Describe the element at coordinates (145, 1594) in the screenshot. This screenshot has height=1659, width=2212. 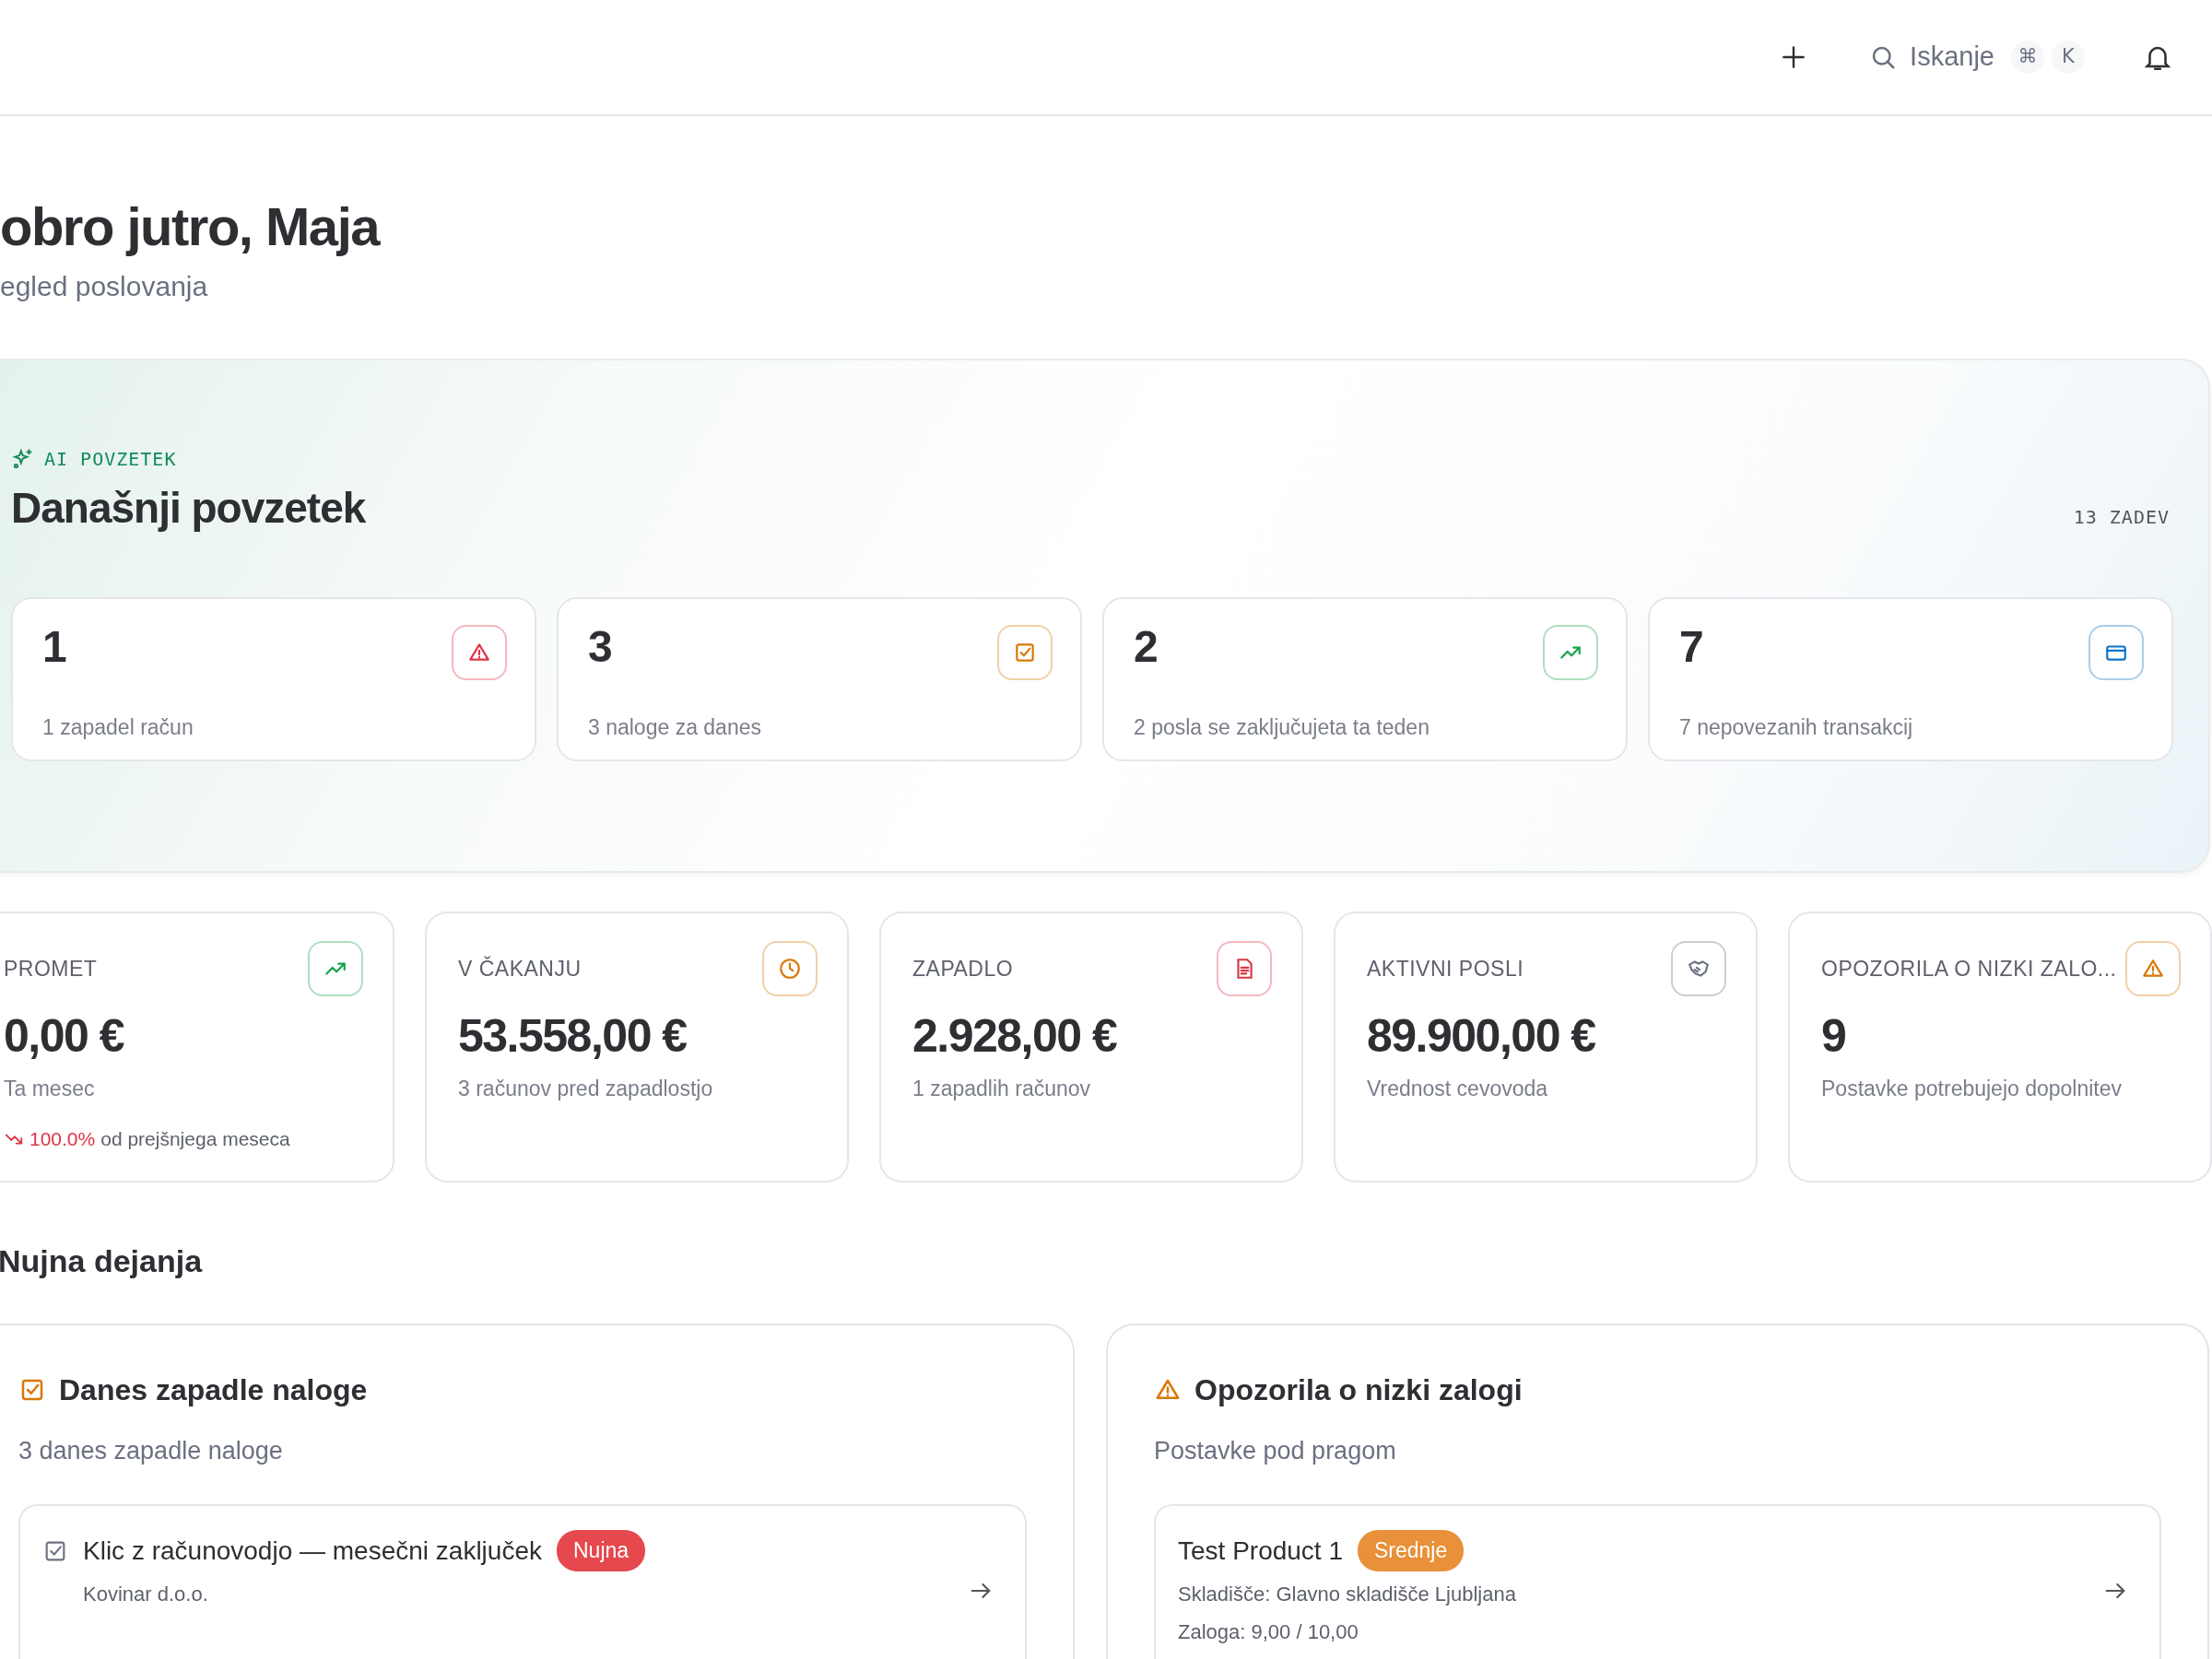
I see `item-detail: Kovinar d.o.o.` at that location.